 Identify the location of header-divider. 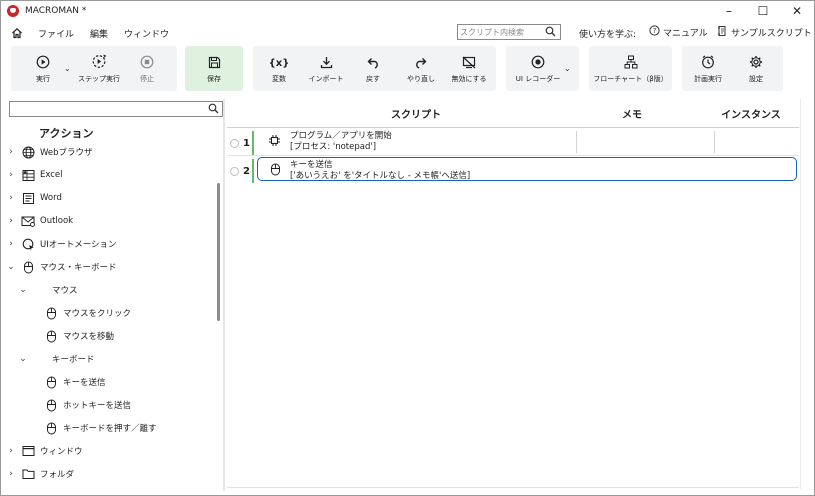
(513, 127).